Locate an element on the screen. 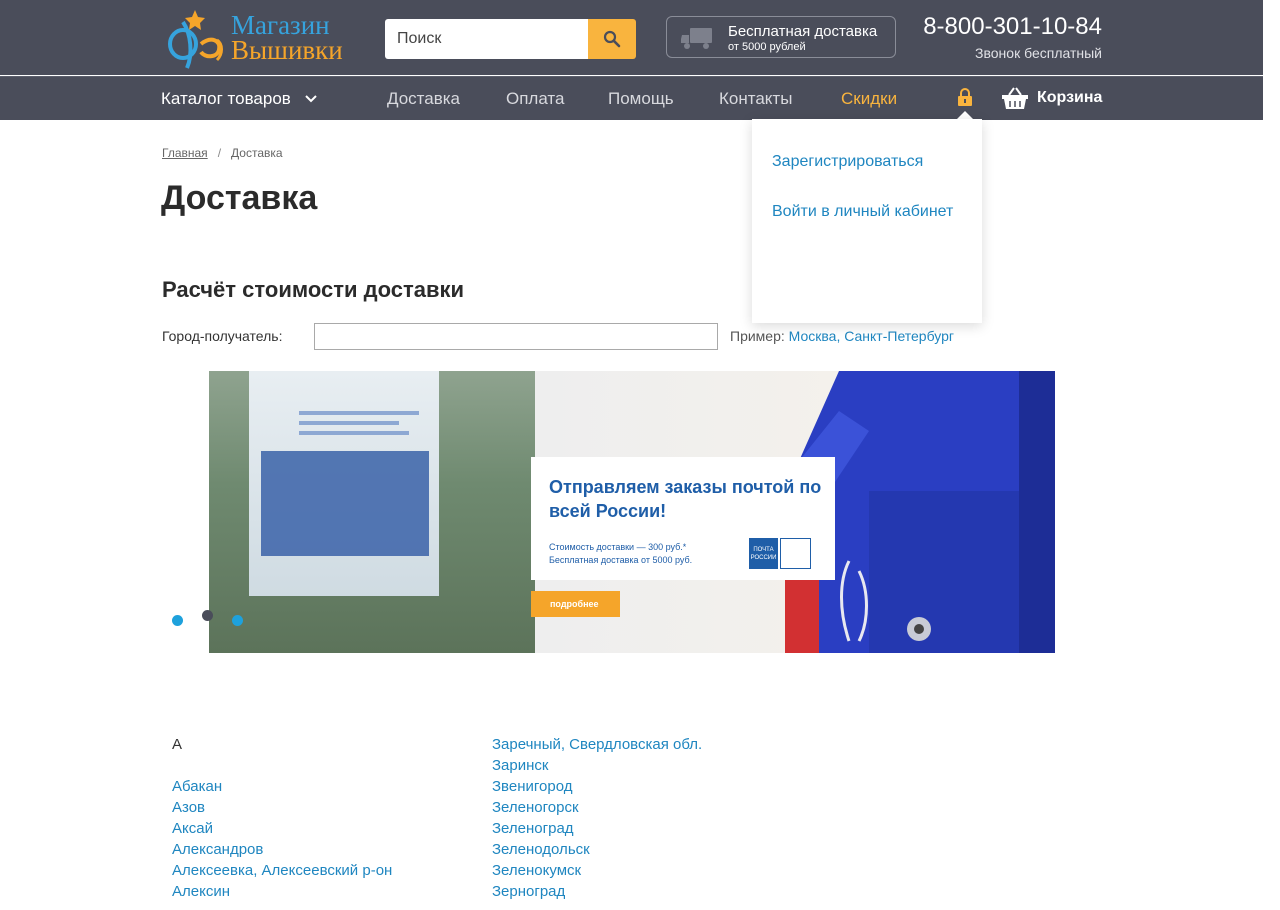 This screenshot has height=910, width=1280. example-prefix: Пример: is located at coordinates (757, 336).